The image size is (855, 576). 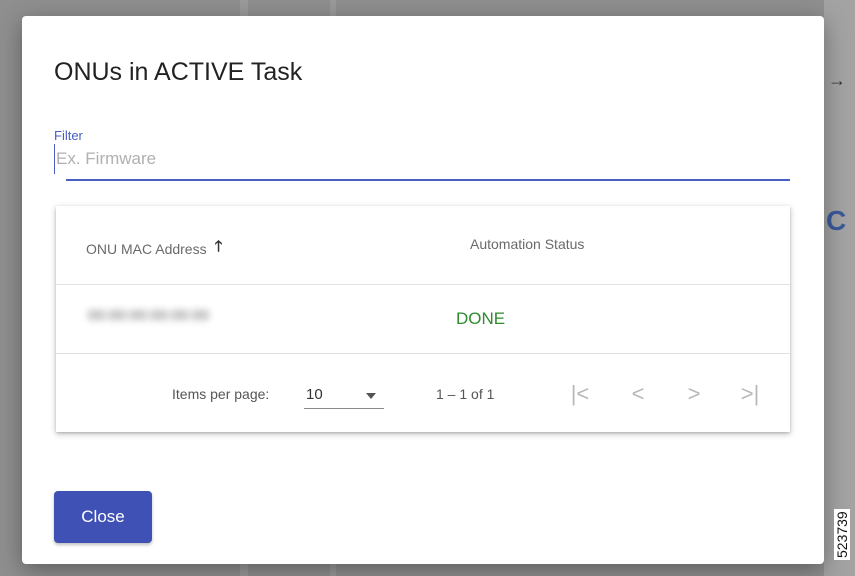 I want to click on chevron-right-icon: >, so click(x=694, y=393).